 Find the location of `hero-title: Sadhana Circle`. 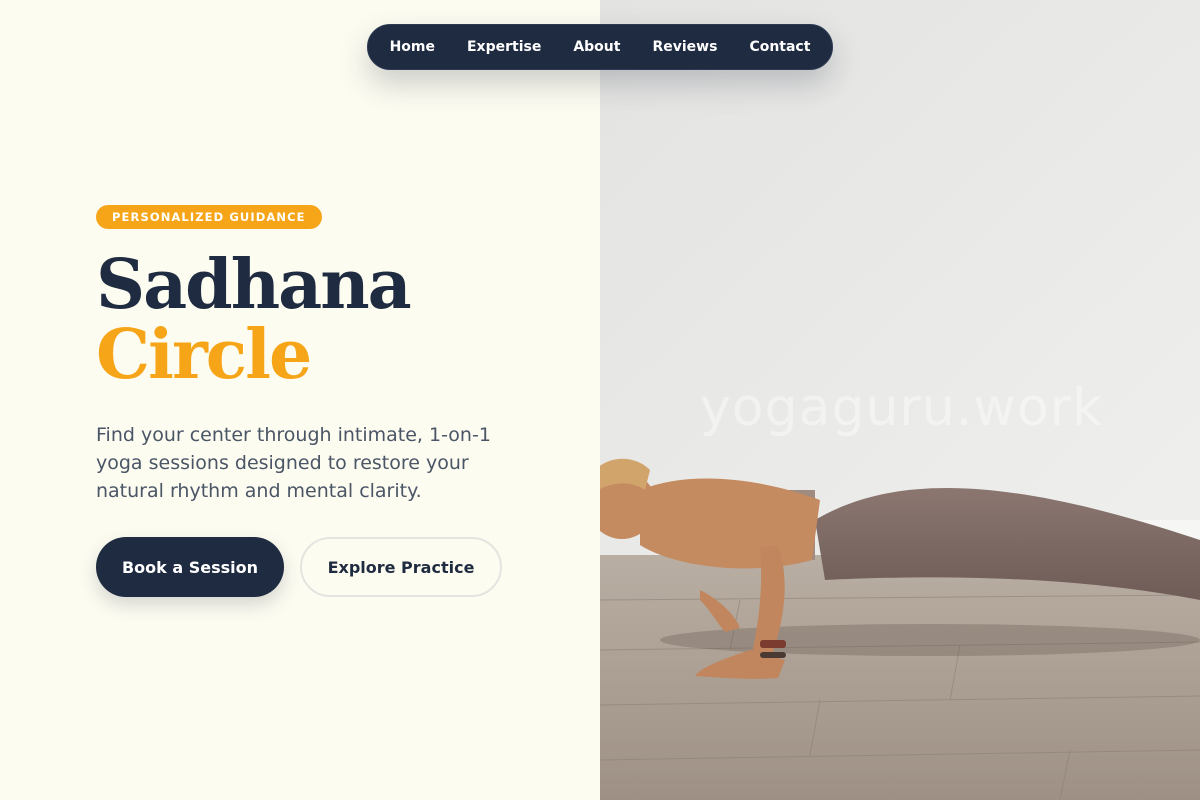

hero-title: Sadhana Circle is located at coordinates (254, 320).